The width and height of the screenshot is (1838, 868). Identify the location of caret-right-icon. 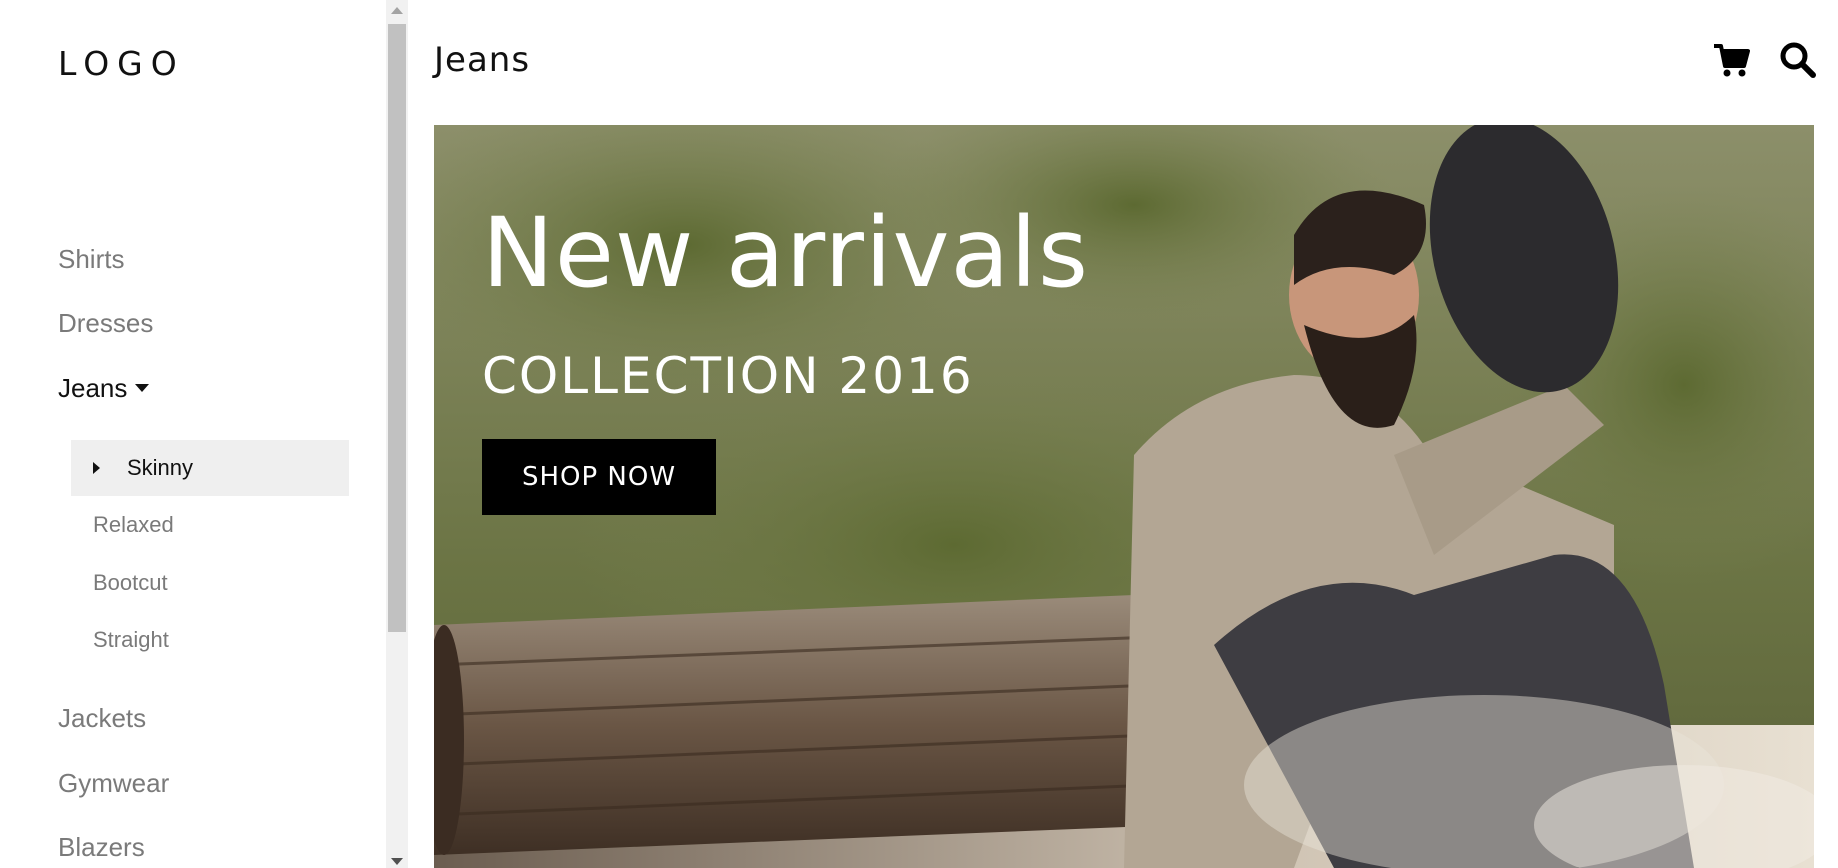
(96, 468).